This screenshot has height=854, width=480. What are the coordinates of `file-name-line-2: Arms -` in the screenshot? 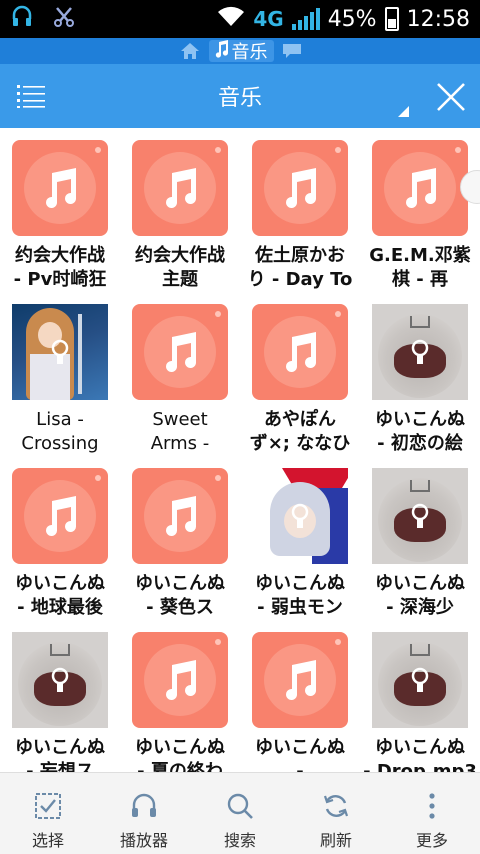 It's located at (180, 443).